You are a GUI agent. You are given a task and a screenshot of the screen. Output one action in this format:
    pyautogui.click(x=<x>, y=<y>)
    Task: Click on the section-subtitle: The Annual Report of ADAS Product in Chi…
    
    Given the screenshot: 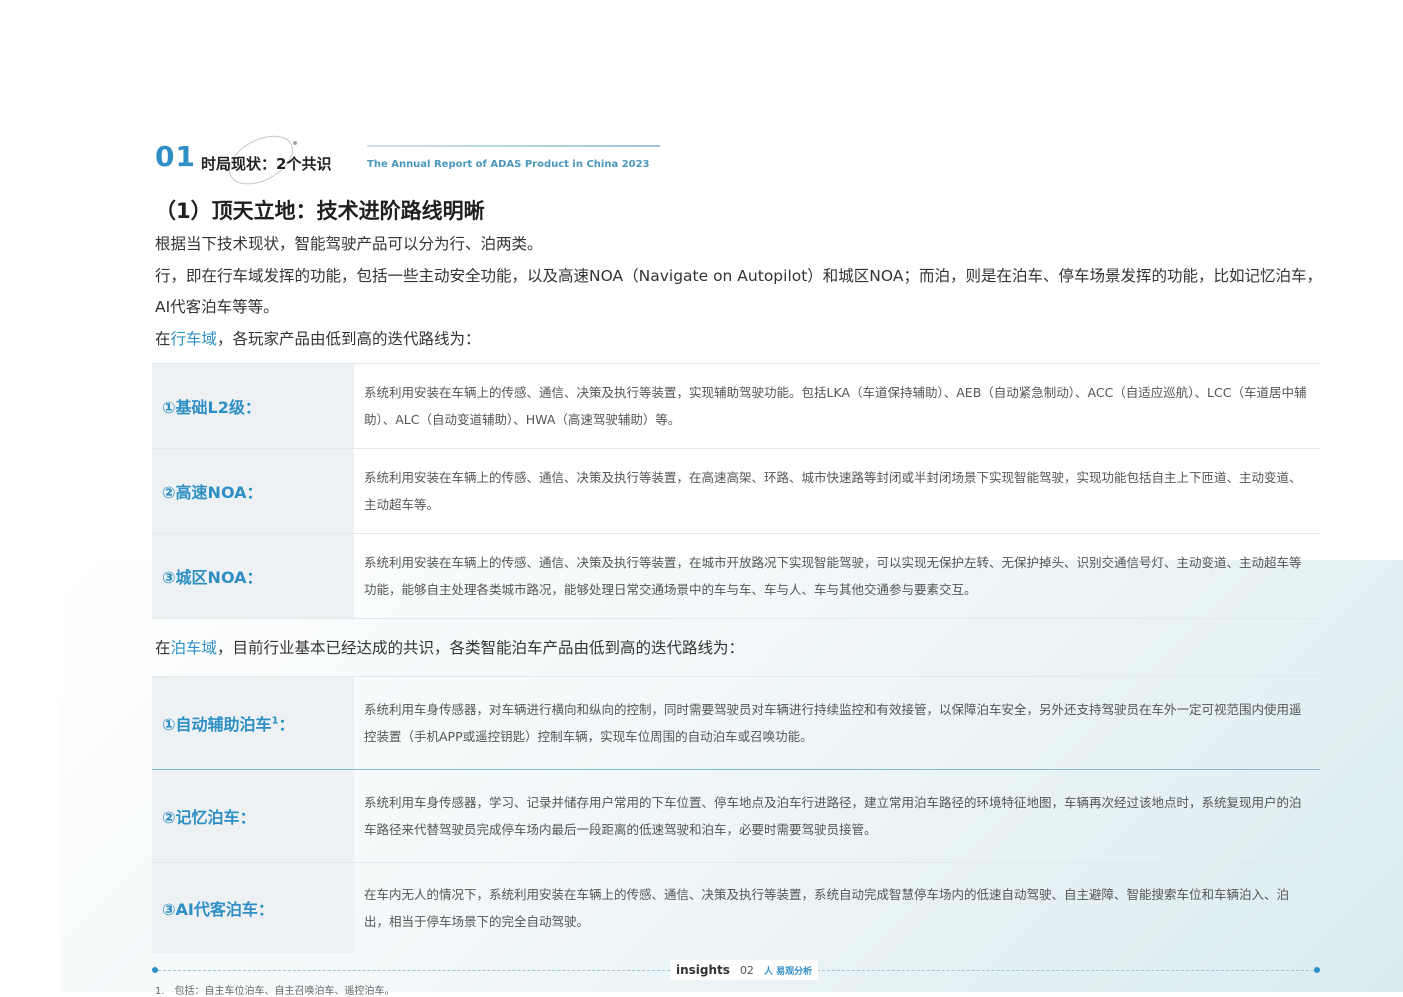 What is the action you would take?
    pyautogui.click(x=508, y=164)
    